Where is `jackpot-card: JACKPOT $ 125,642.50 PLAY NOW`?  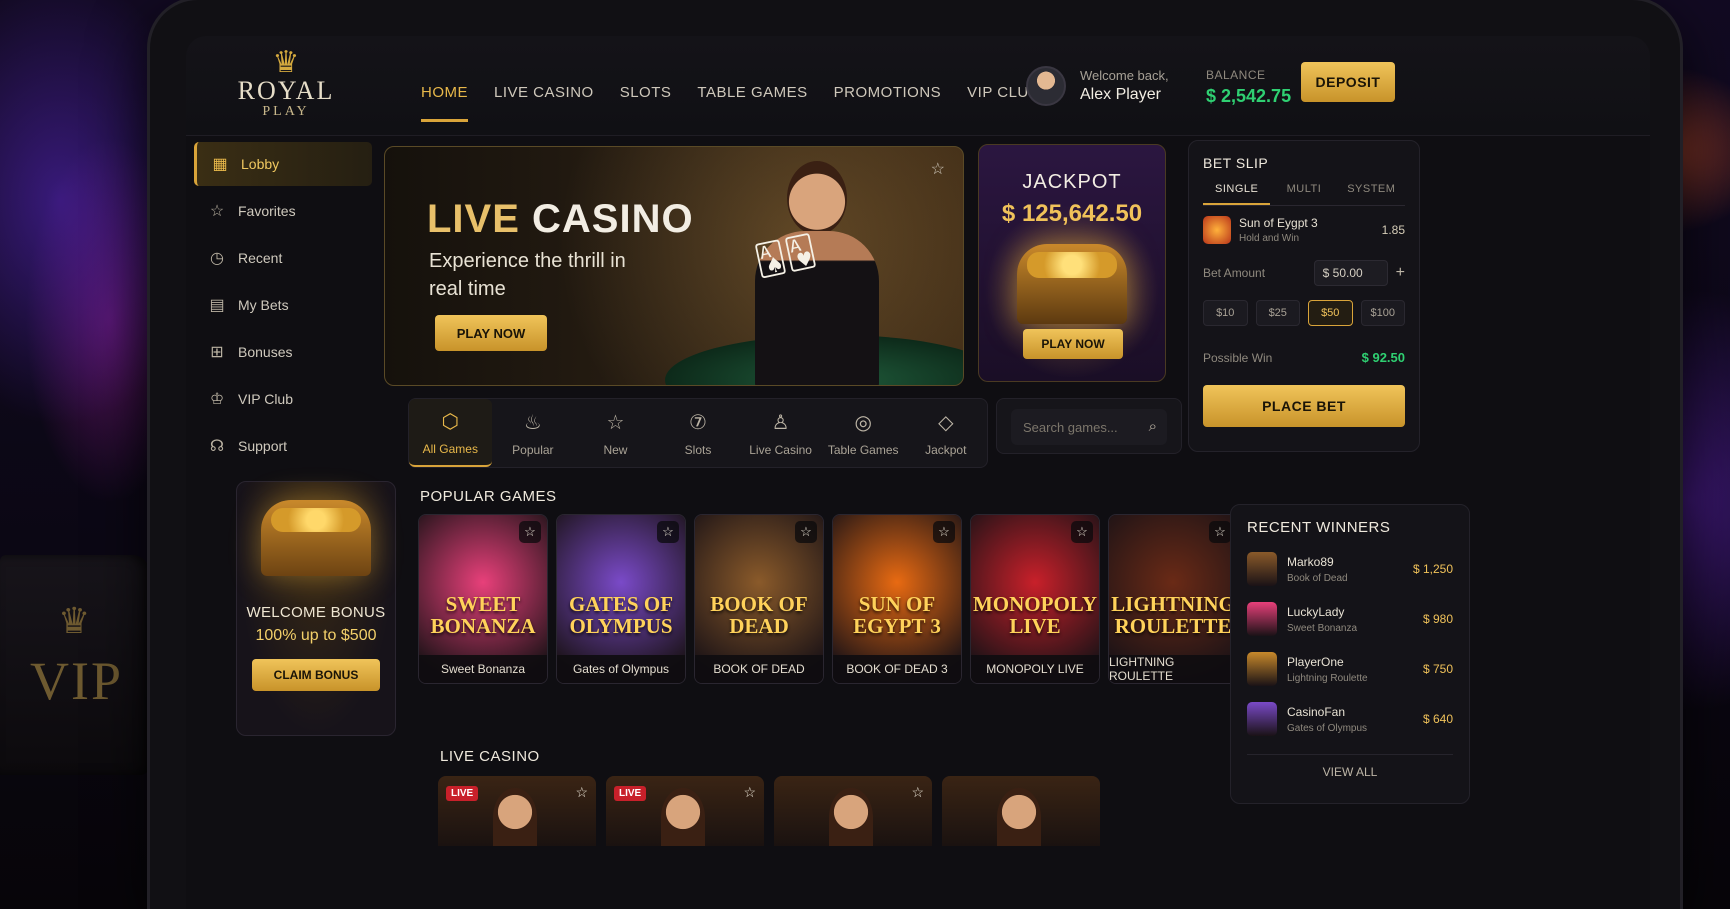
jackpot-card: JACKPOT $ 125,642.50 PLAY NOW is located at coordinates (1072, 263).